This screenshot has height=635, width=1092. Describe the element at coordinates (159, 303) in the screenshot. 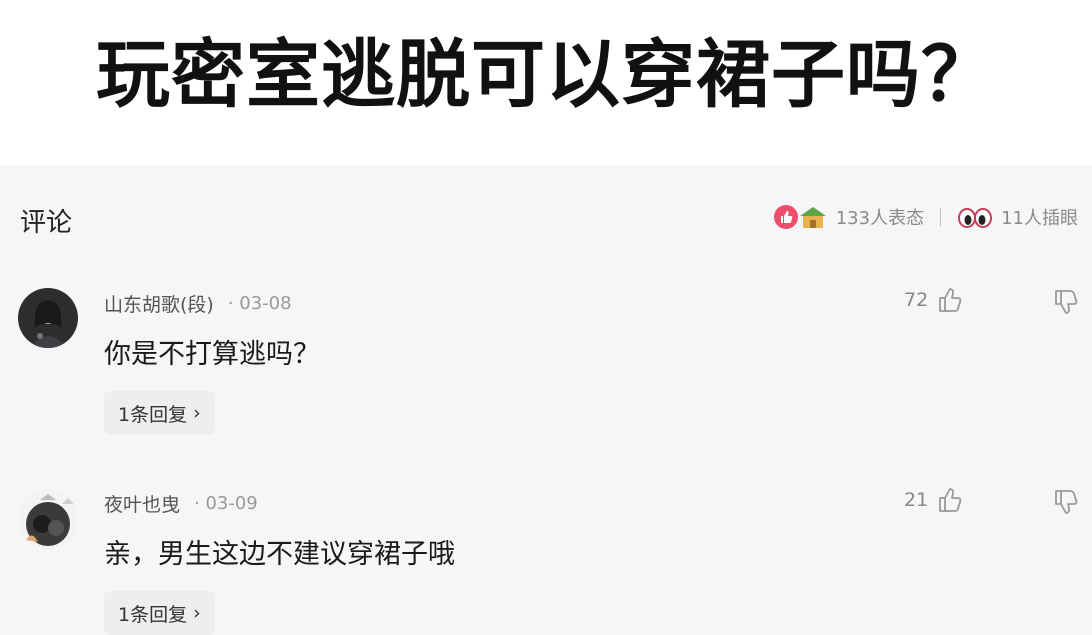

I see `comment-author: 山东胡歌(段)` at that location.